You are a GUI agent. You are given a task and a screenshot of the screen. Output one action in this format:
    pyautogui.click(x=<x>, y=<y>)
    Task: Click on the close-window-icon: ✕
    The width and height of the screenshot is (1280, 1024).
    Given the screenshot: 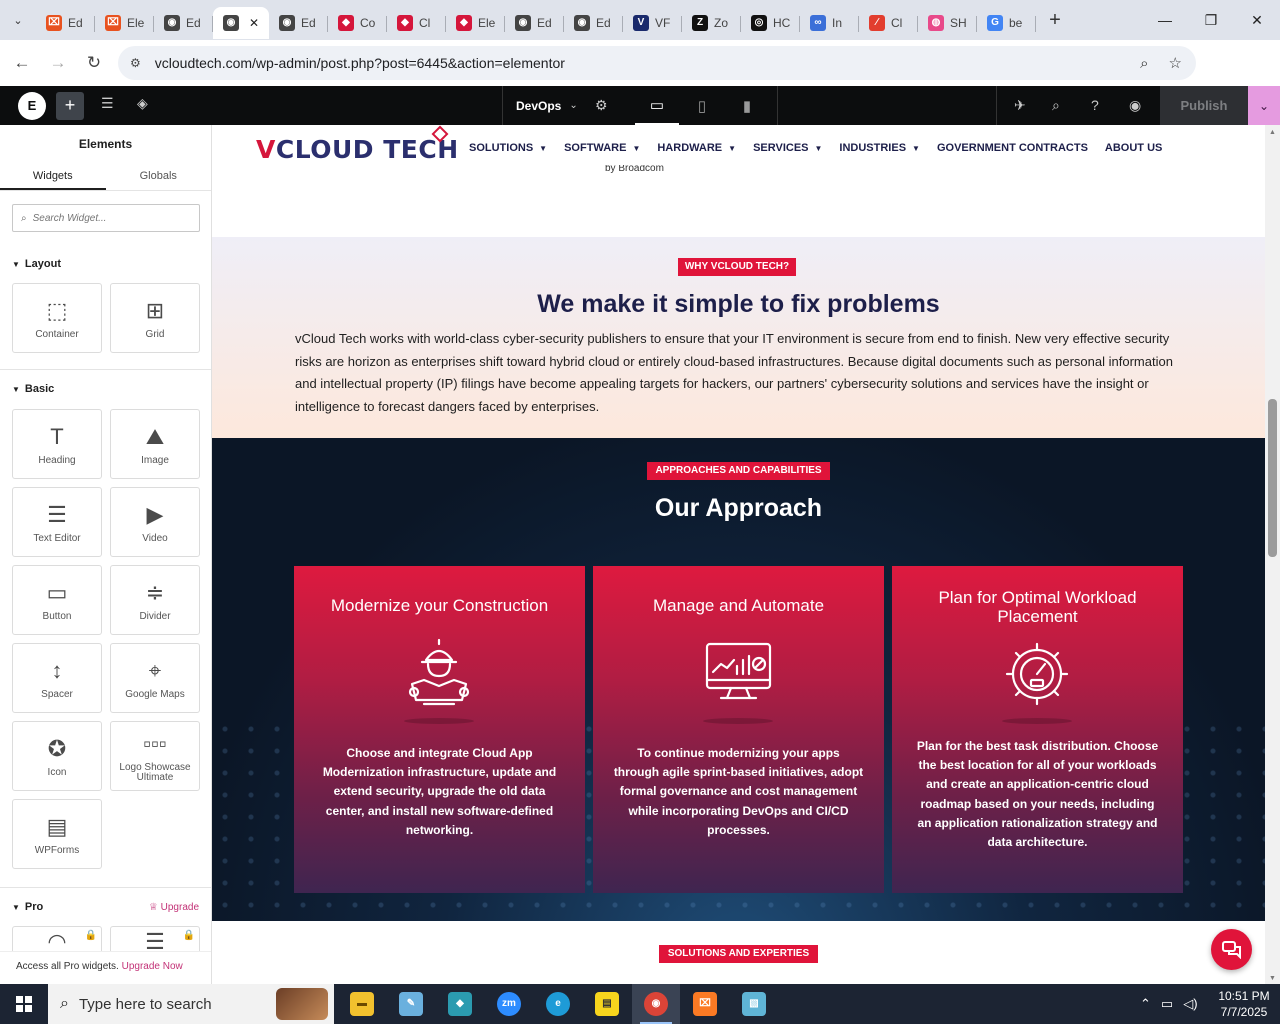 What is the action you would take?
    pyautogui.click(x=1257, y=20)
    